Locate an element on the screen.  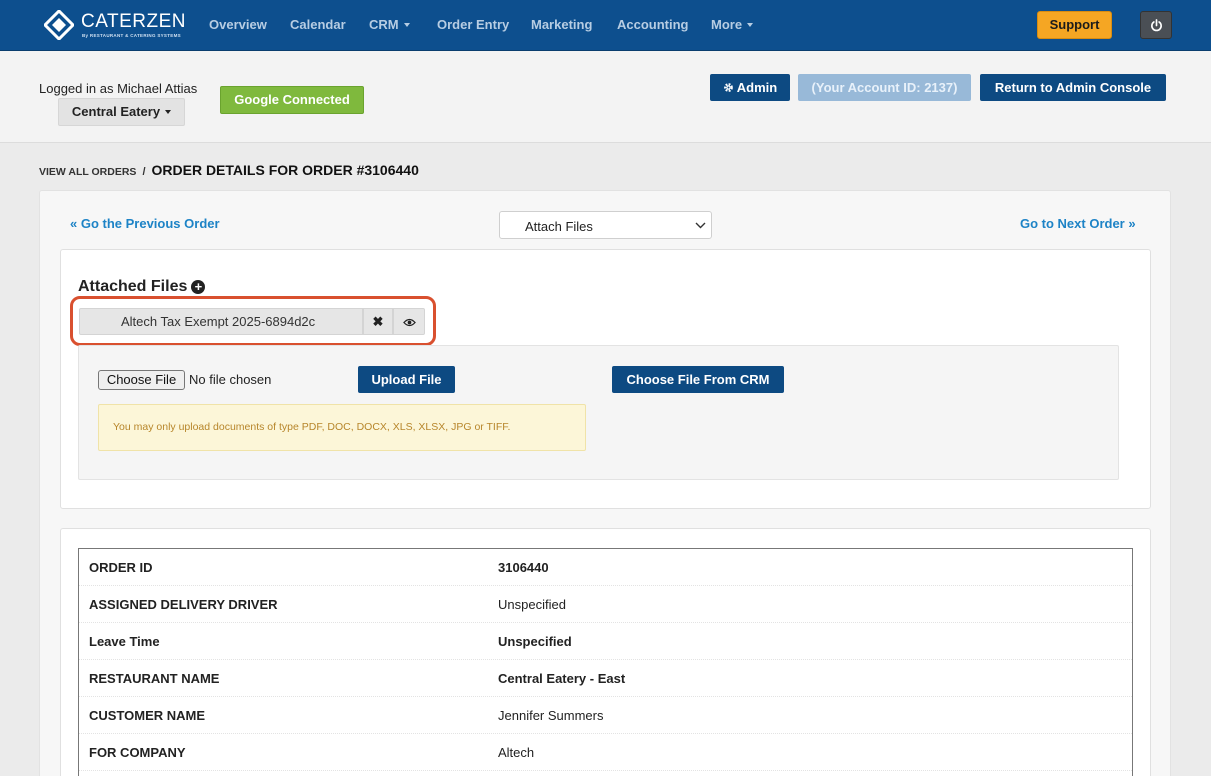
order-action-selected-value: Attach Files is located at coordinates (559, 226).